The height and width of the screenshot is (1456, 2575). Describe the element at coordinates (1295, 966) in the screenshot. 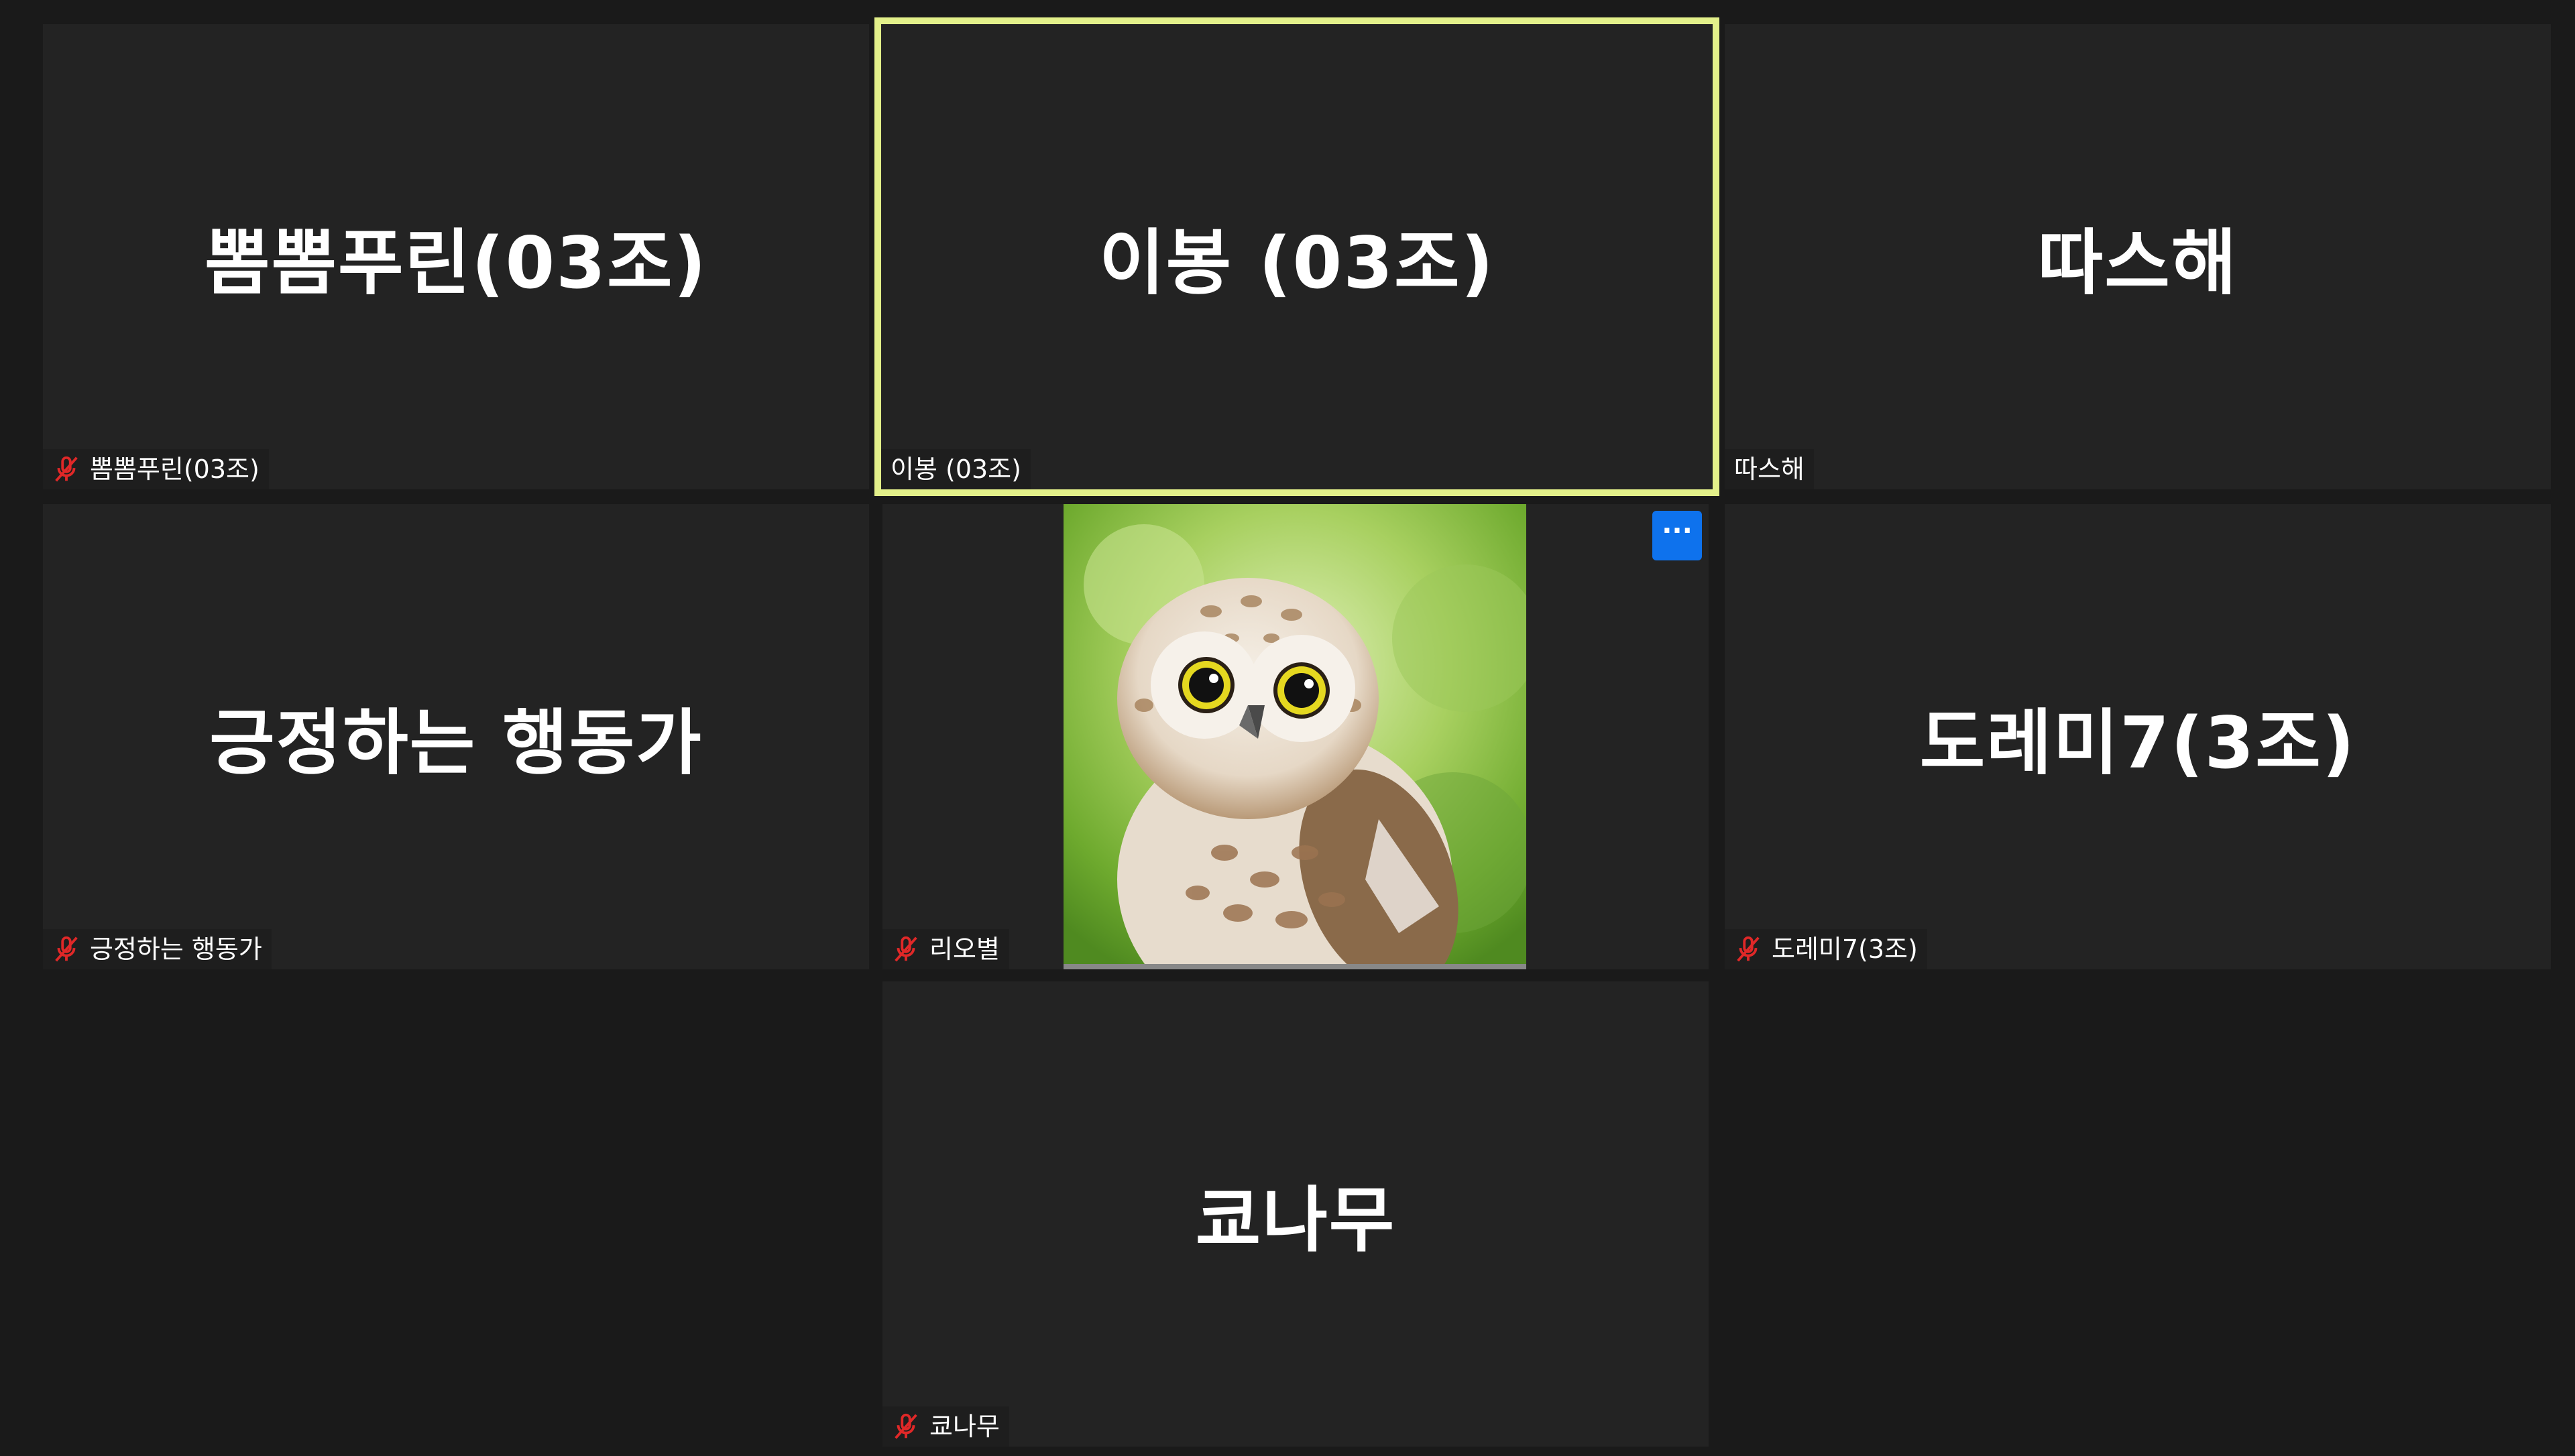

I see `video-bottom-bar` at that location.